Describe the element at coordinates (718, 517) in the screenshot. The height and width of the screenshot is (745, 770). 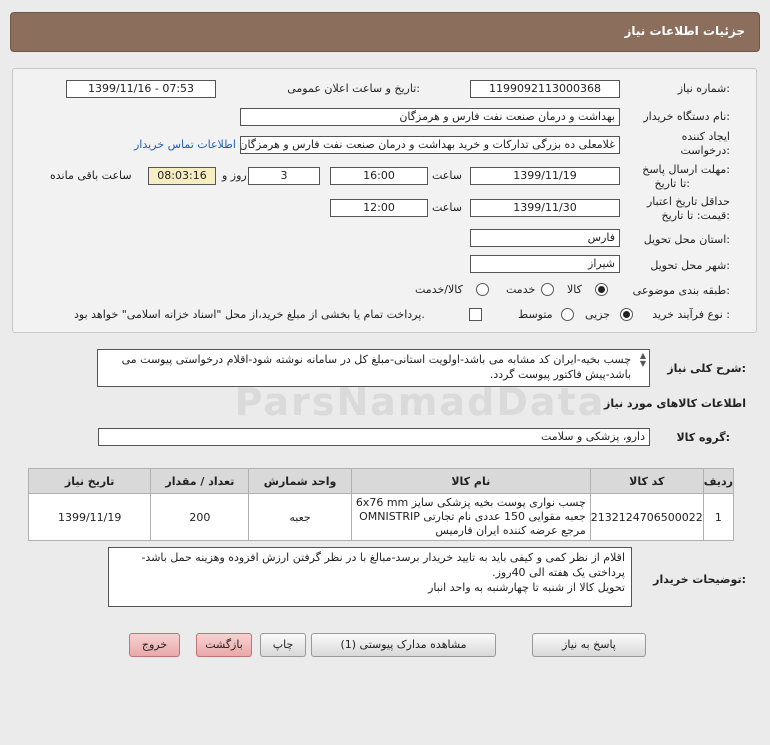
I see `cell-row: 1` at that location.